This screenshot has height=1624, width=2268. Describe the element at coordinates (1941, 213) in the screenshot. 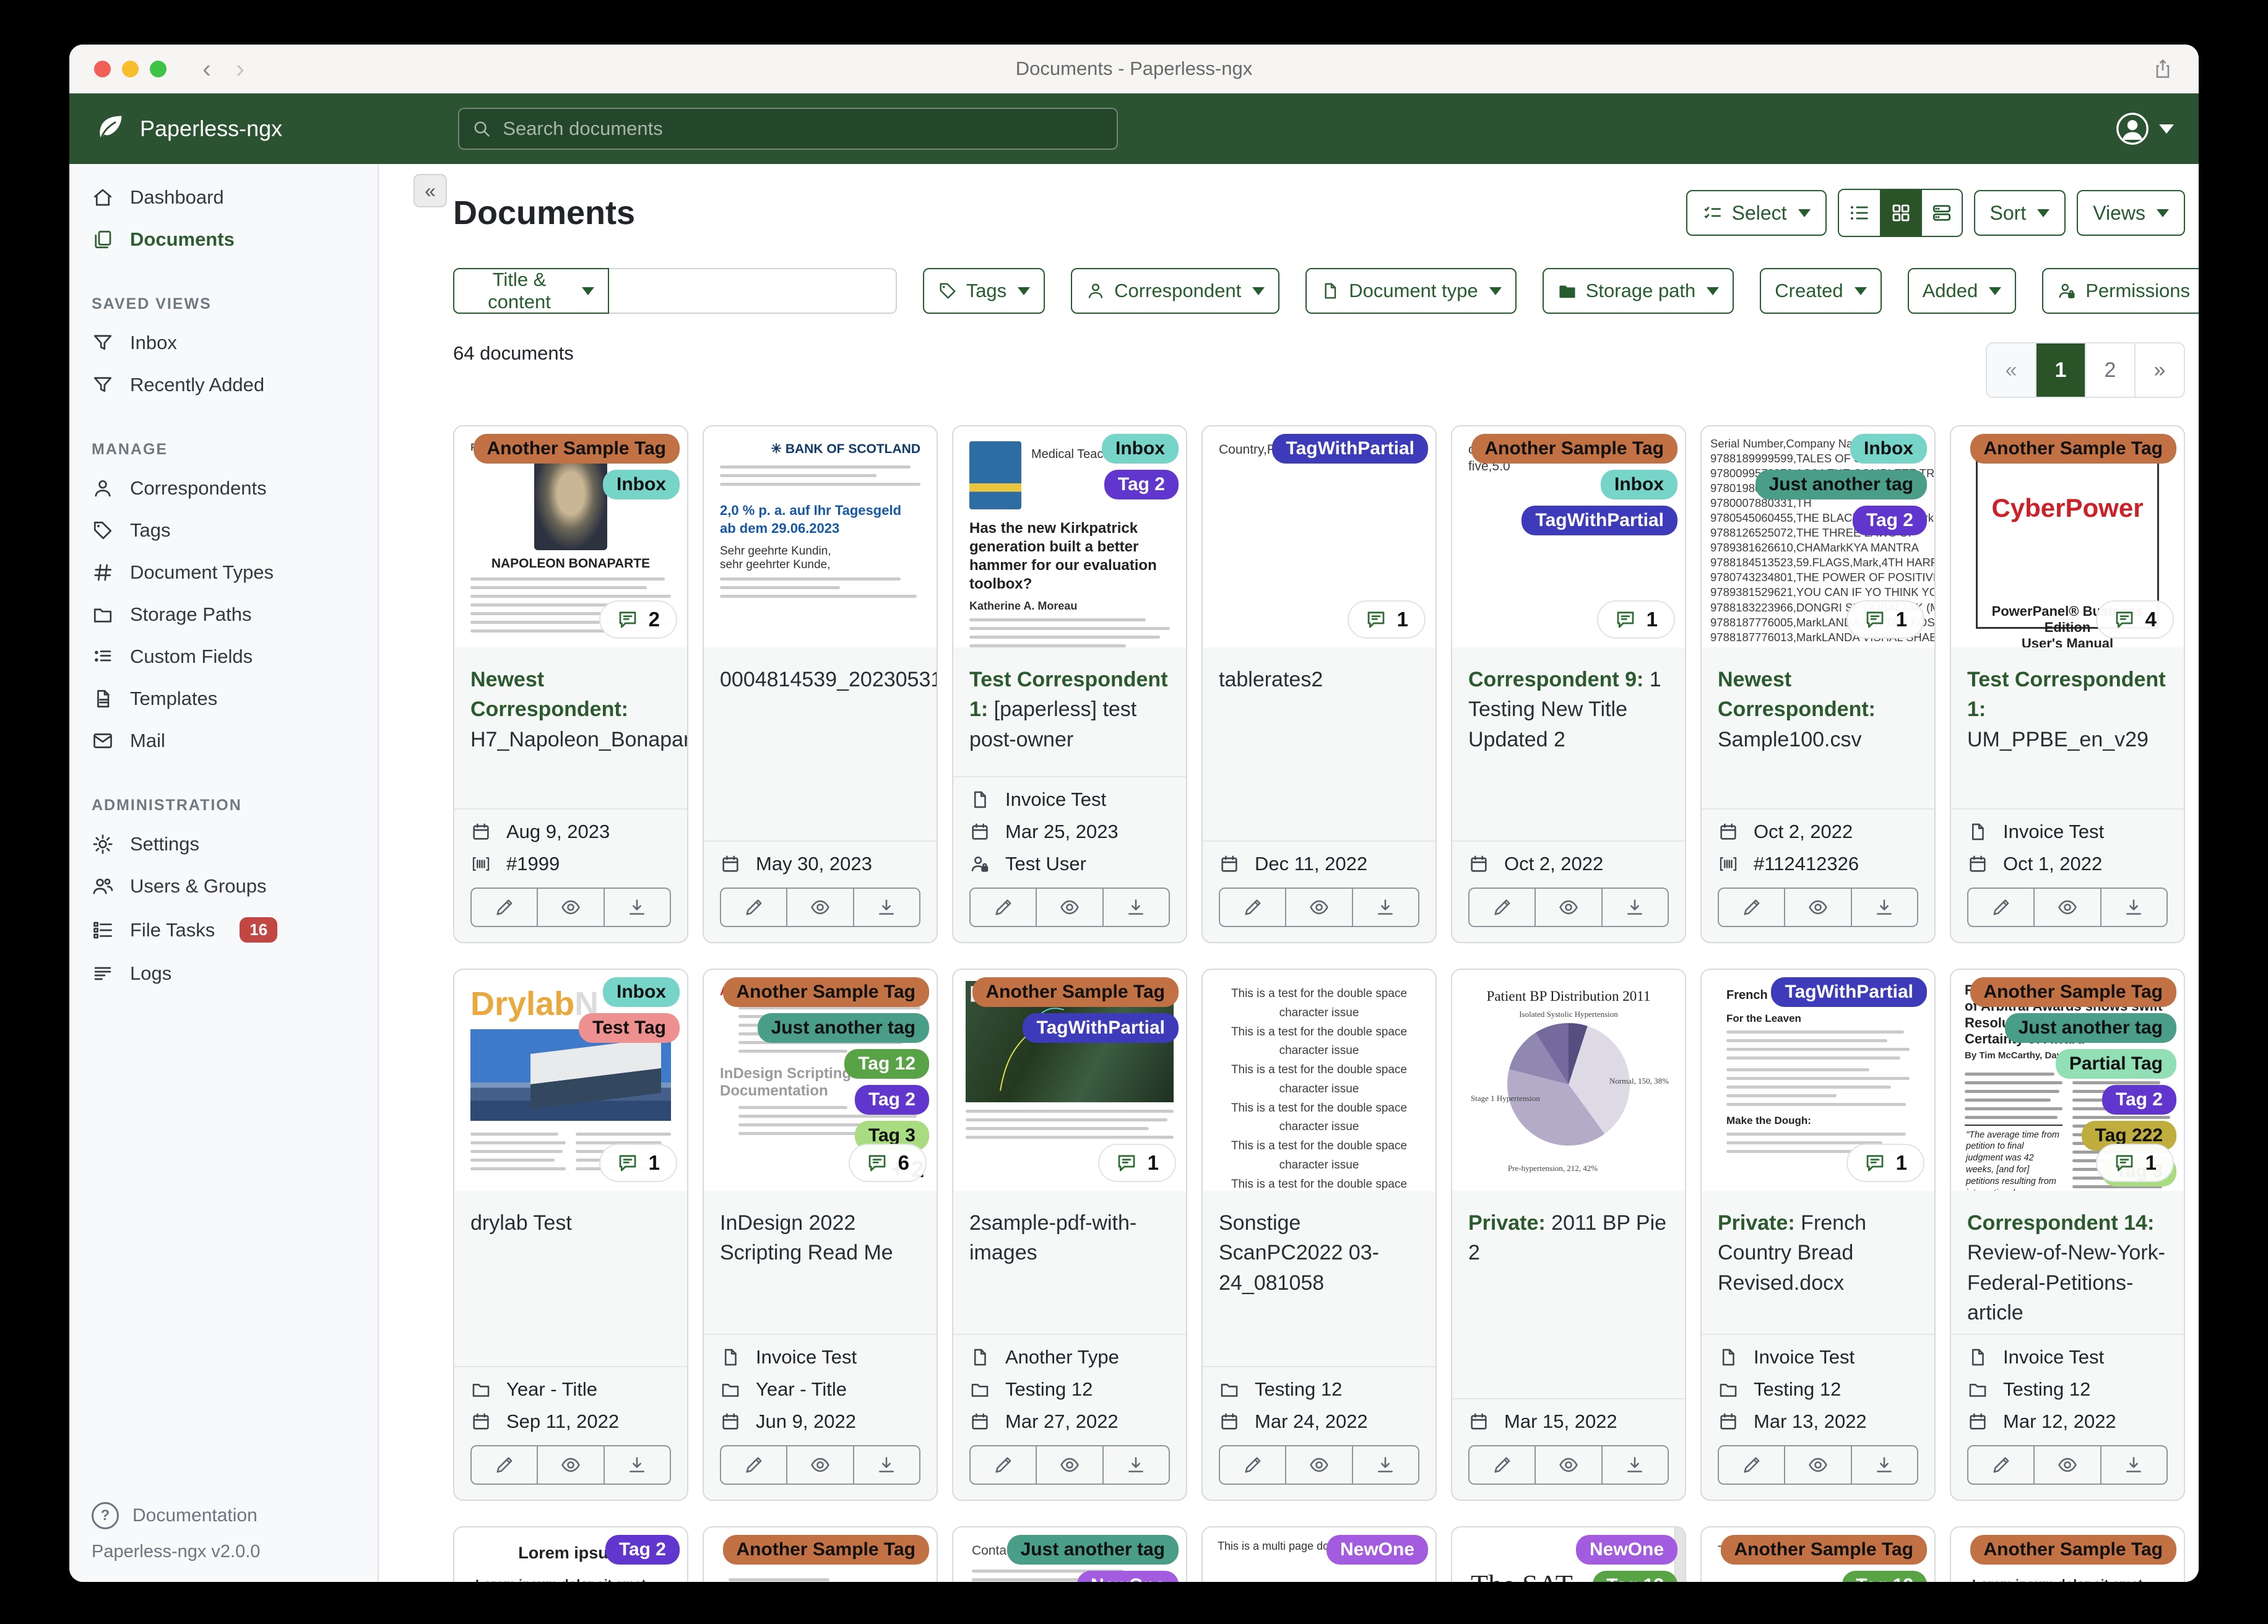

I see `detail-view-button` at that location.